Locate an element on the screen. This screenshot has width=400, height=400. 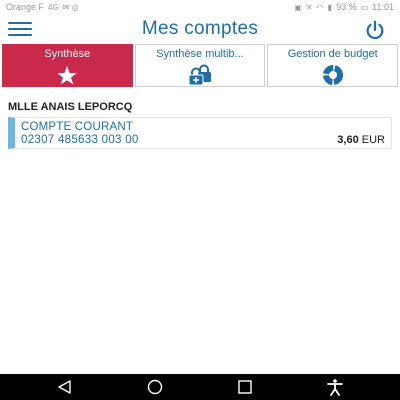
app-header: Mes comptes is located at coordinates (200, 29).